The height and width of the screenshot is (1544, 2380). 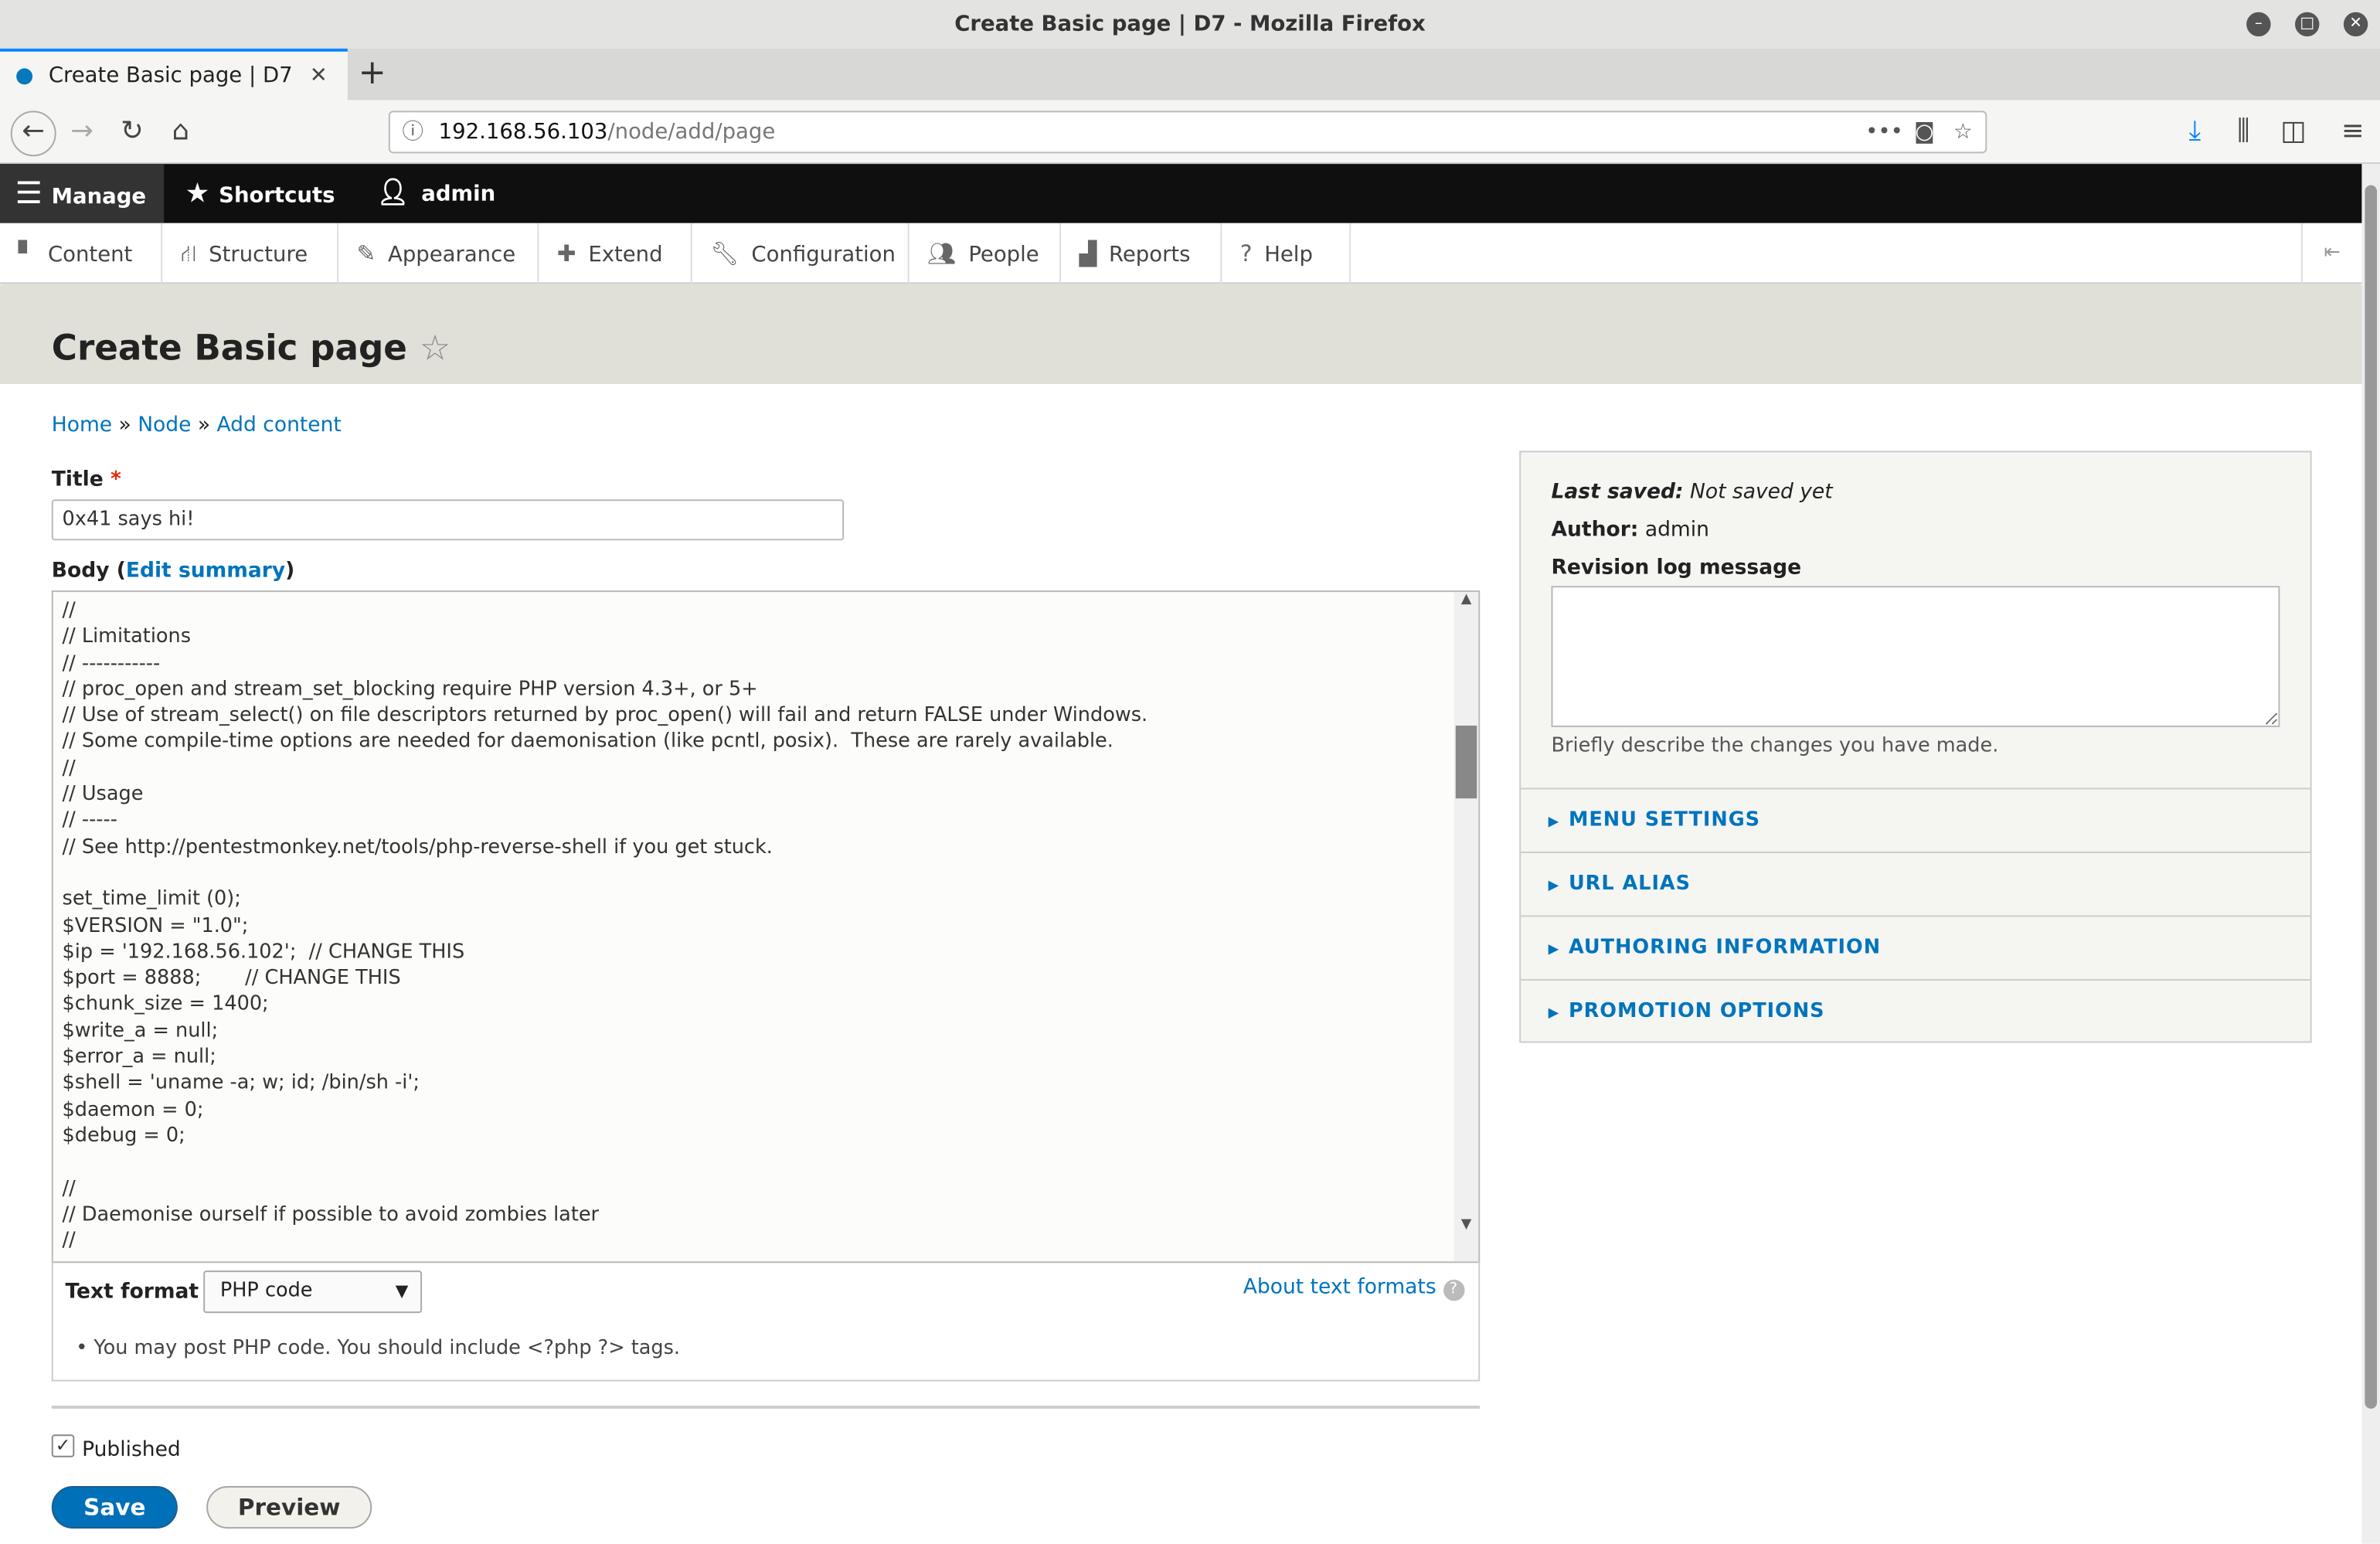 I want to click on bar-chart-icon: ▟, so click(x=1088, y=253).